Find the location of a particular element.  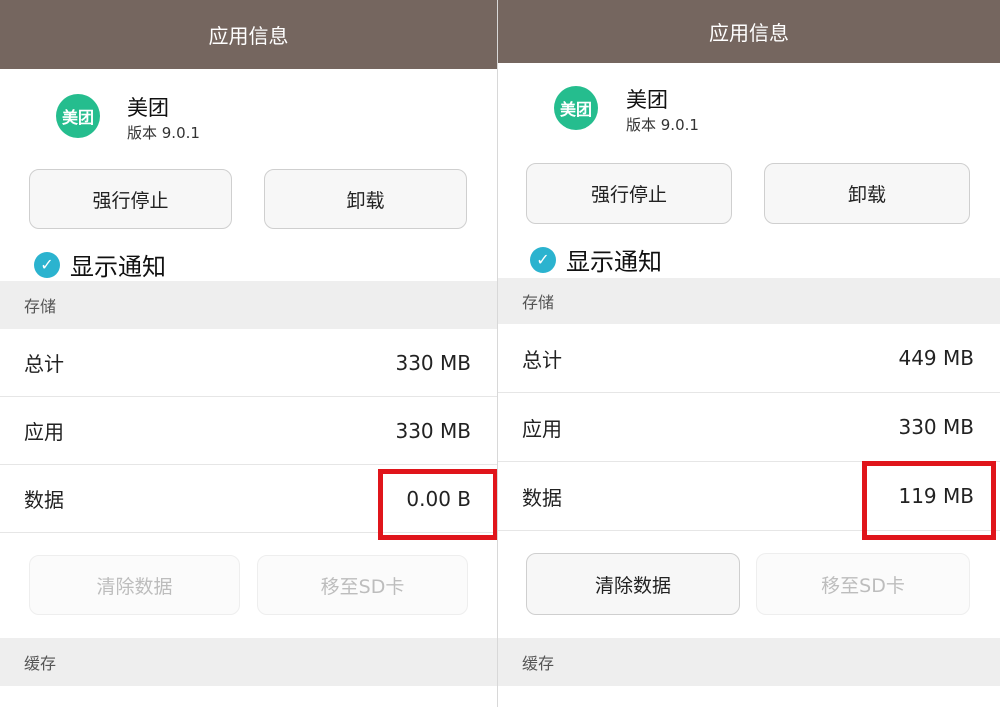

storage-row-total: 总计 330 MB is located at coordinates (248, 363).